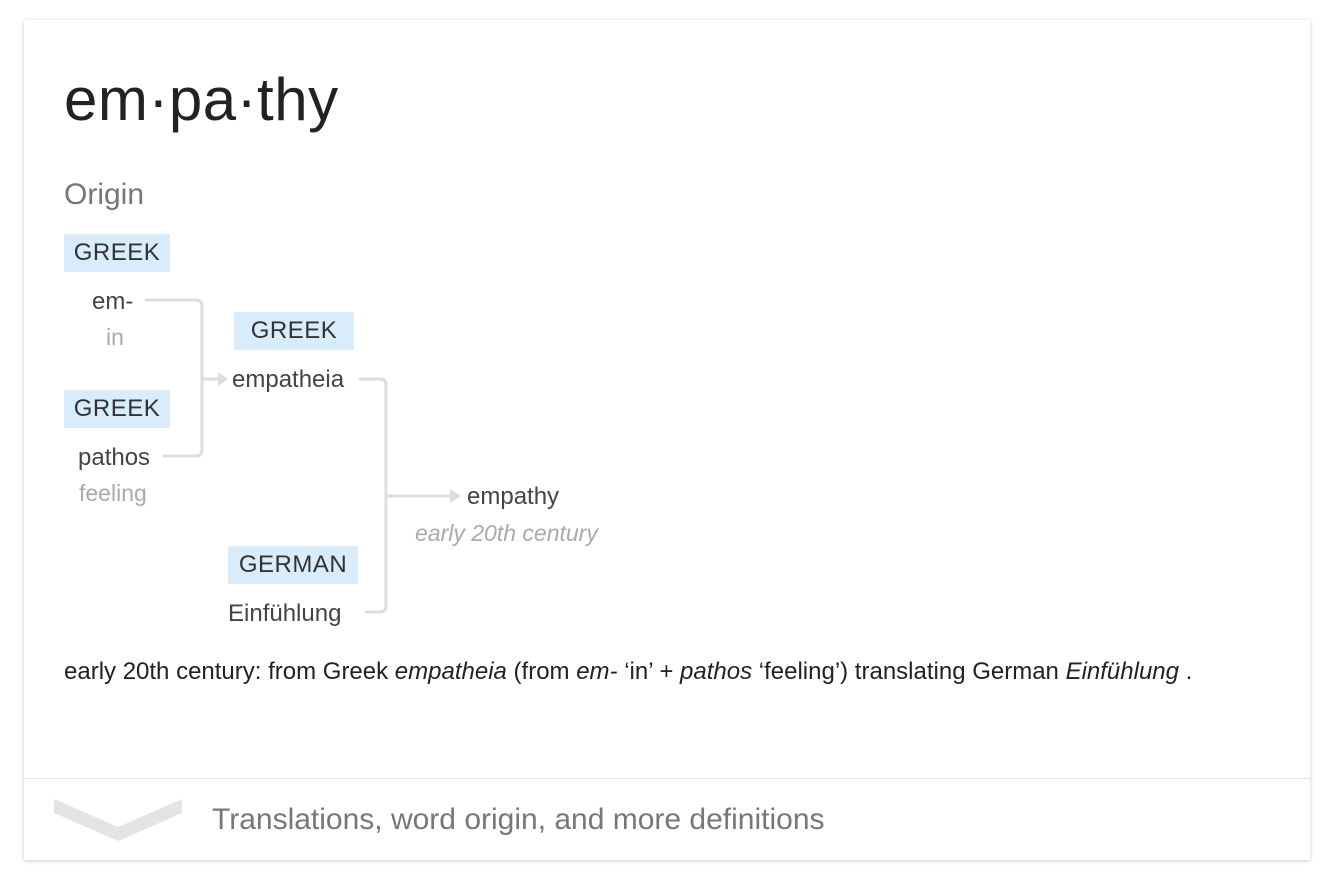 The height and width of the screenshot is (878, 1326). What do you see at coordinates (716, 671) in the screenshot?
I see `etym-word: pathos` at bounding box center [716, 671].